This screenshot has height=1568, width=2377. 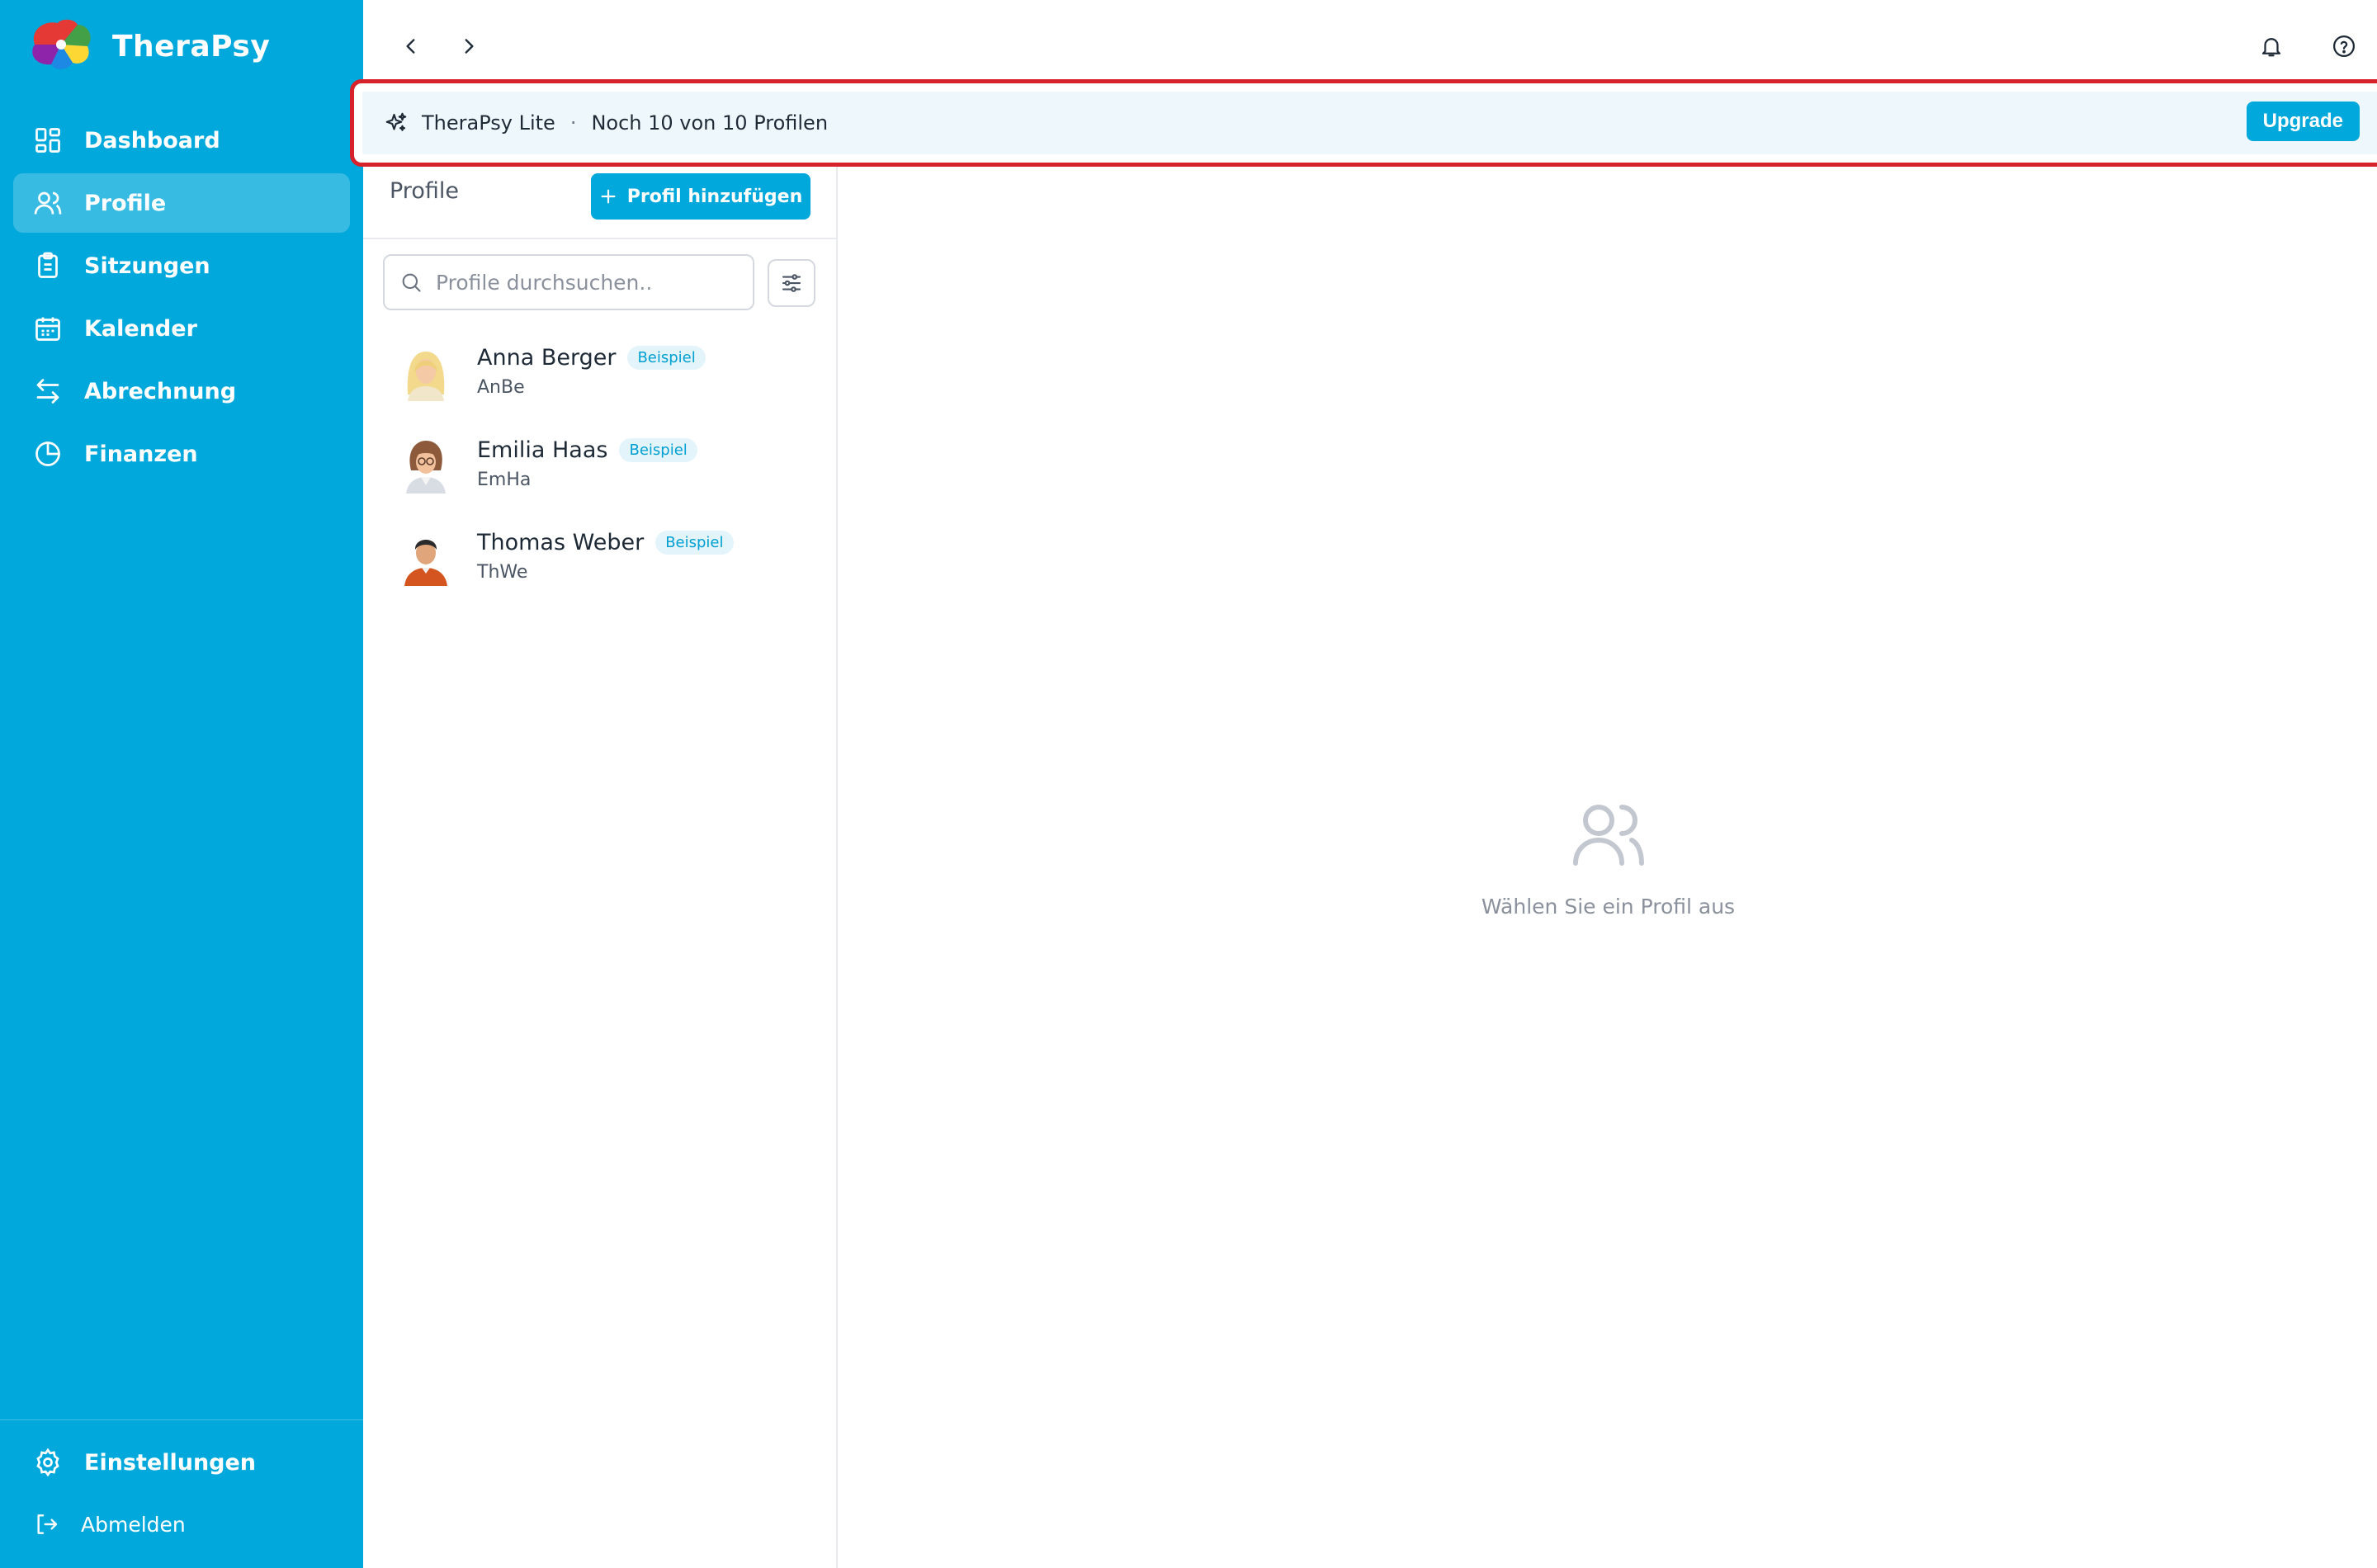 What do you see at coordinates (48, 328) in the screenshot?
I see `calendar-icon` at bounding box center [48, 328].